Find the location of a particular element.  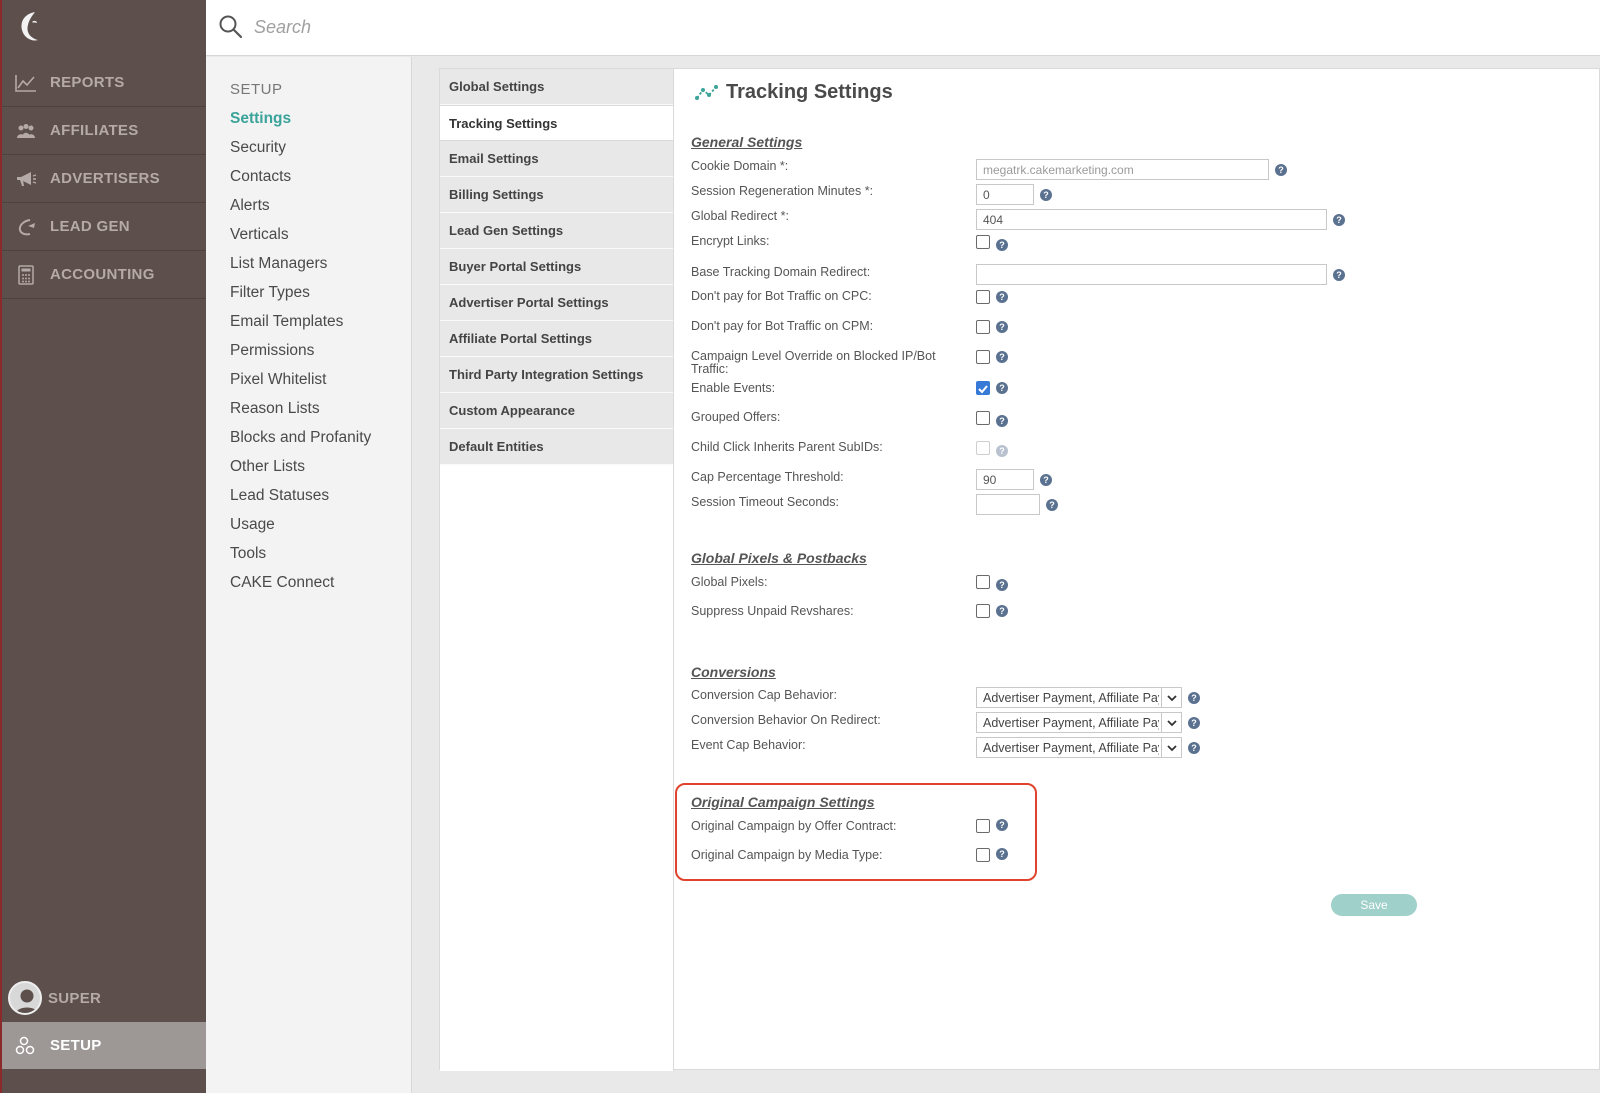

nav-item-accounting: ACCOUNTING is located at coordinates (104, 275).